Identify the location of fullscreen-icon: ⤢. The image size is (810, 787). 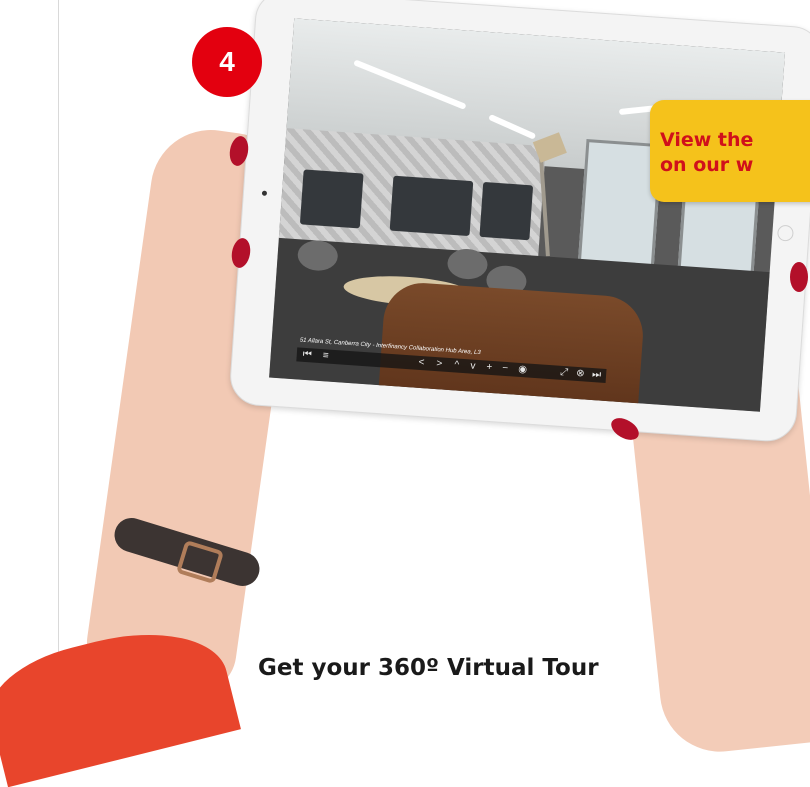
(564, 373).